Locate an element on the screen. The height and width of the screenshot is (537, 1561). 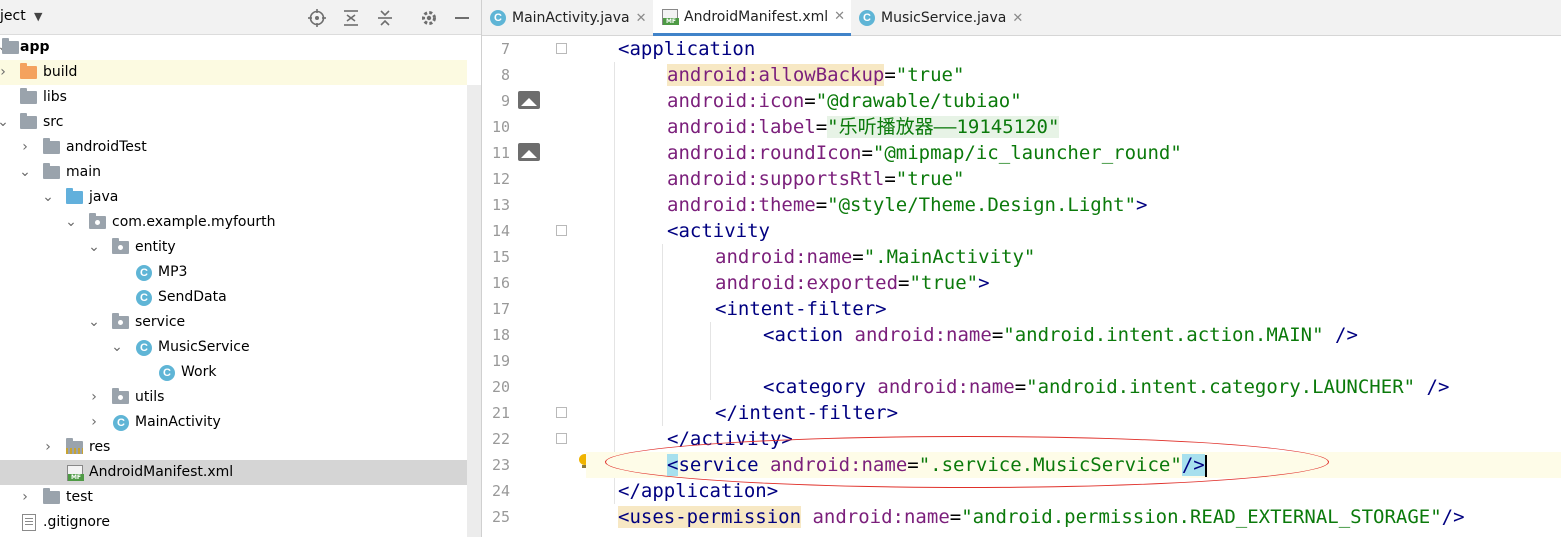
crosshair-icon is located at coordinates (317, 18).